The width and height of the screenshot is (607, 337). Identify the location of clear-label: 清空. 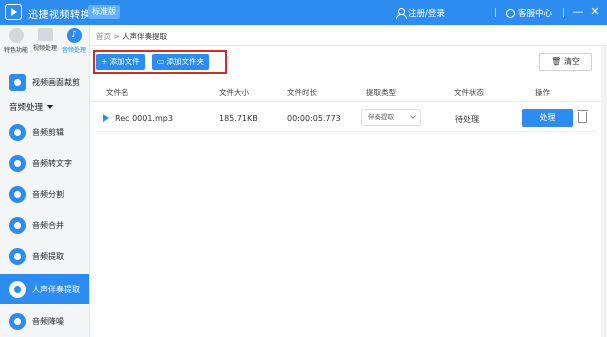
(571, 61).